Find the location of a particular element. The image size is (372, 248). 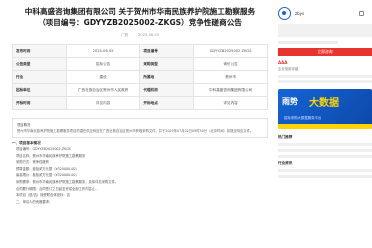

meta-date: 2025-06-05 is located at coordinates (149, 35).